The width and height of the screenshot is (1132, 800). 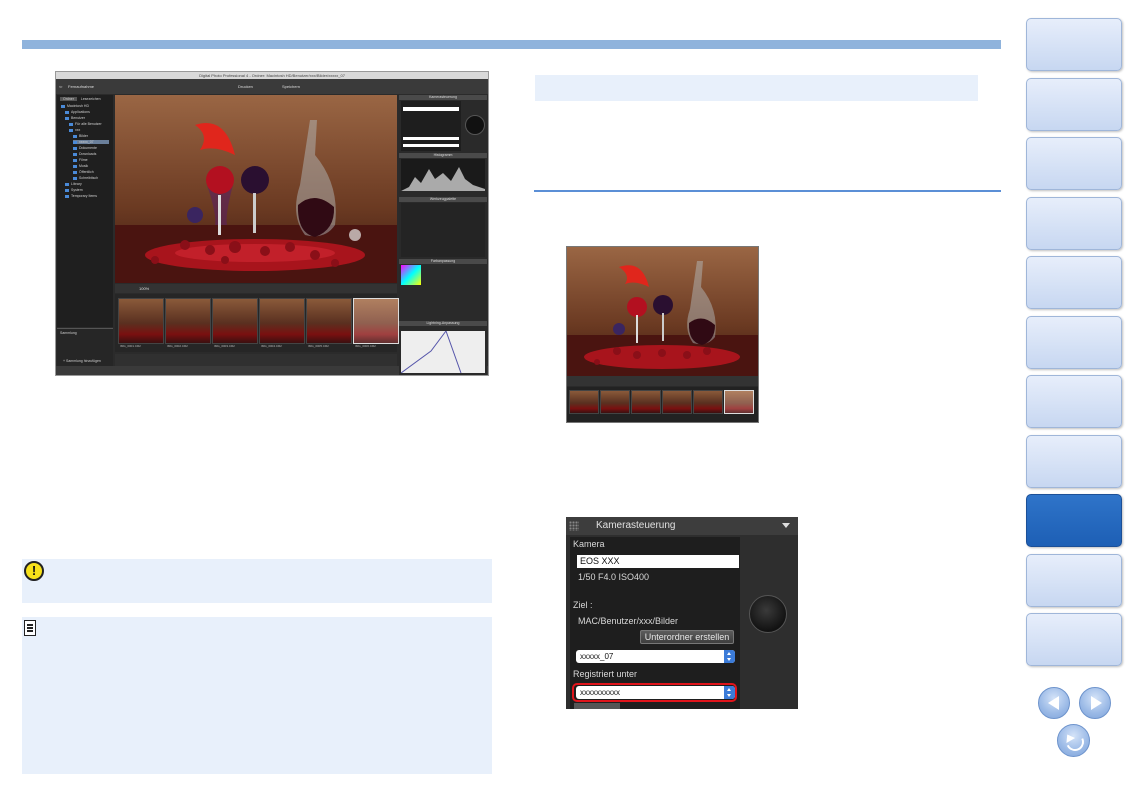 I want to click on next-page-button, so click(x=1095, y=703).